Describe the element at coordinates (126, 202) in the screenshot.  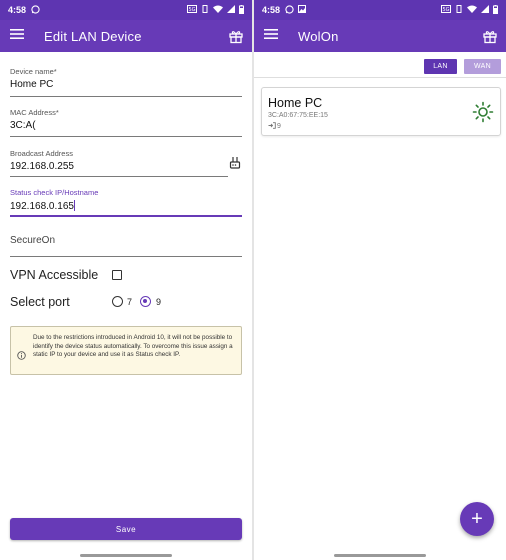
I see `status-check-field: Status check IP/Hostname 192.168.0.165` at that location.